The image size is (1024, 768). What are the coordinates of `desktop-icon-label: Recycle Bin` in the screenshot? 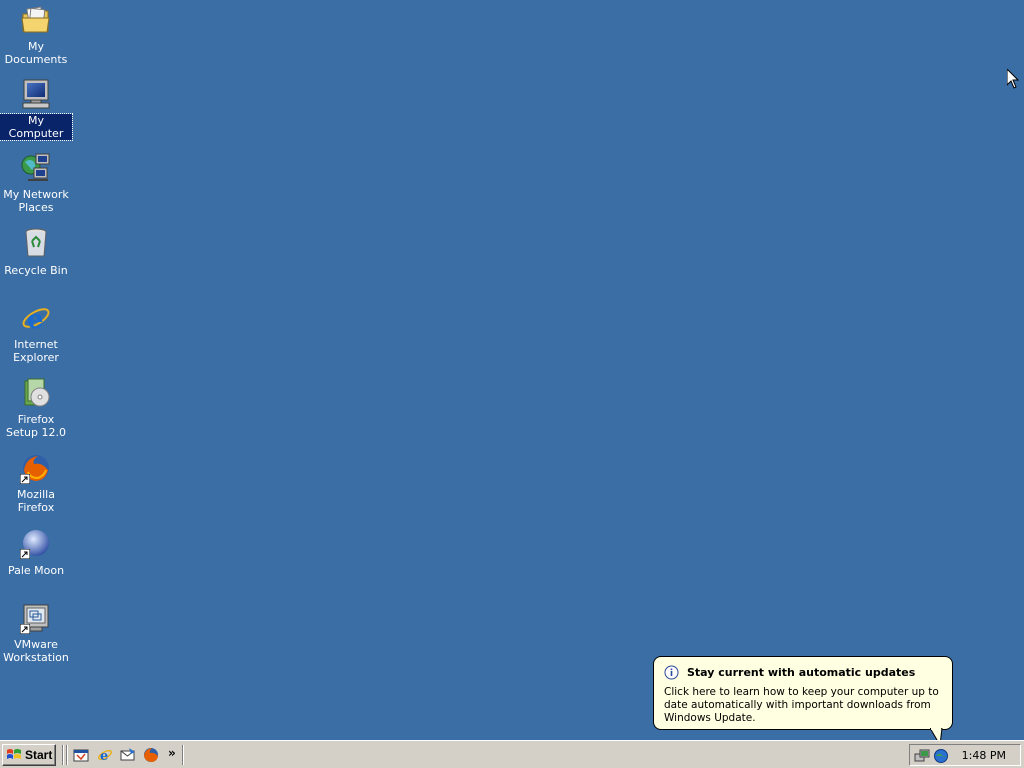 It's located at (36, 270).